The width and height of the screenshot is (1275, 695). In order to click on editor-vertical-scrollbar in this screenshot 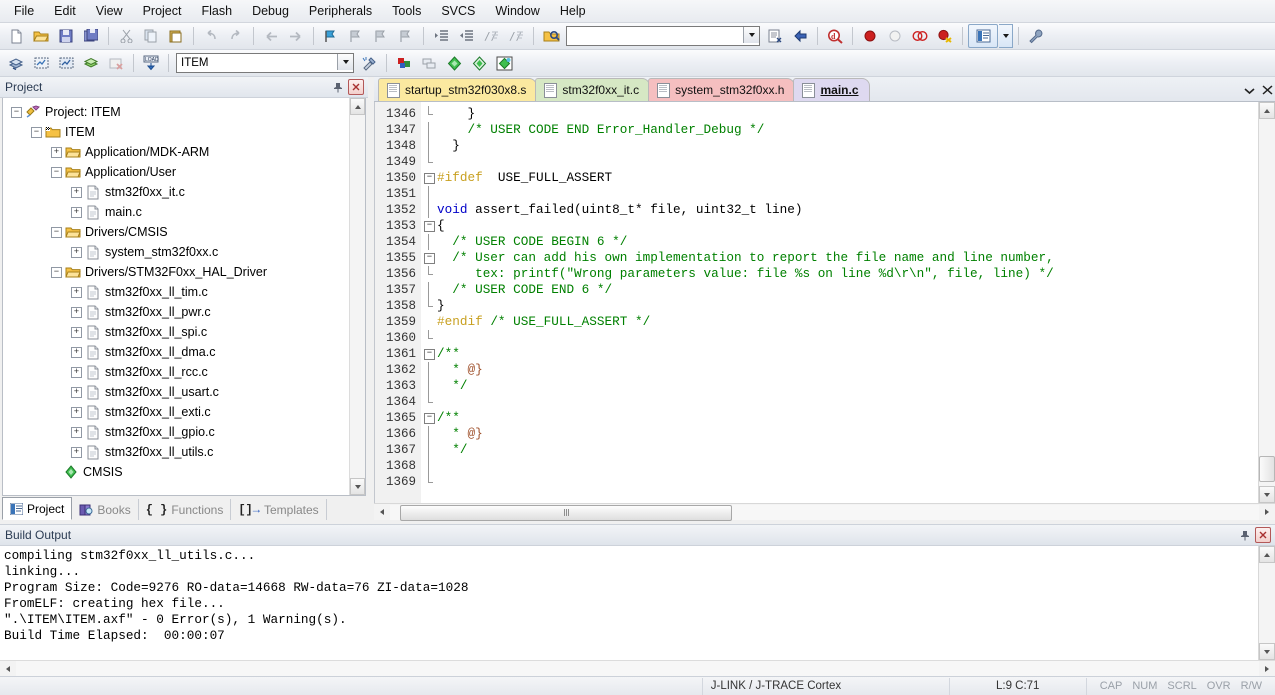, I will do `click(1266, 302)`.